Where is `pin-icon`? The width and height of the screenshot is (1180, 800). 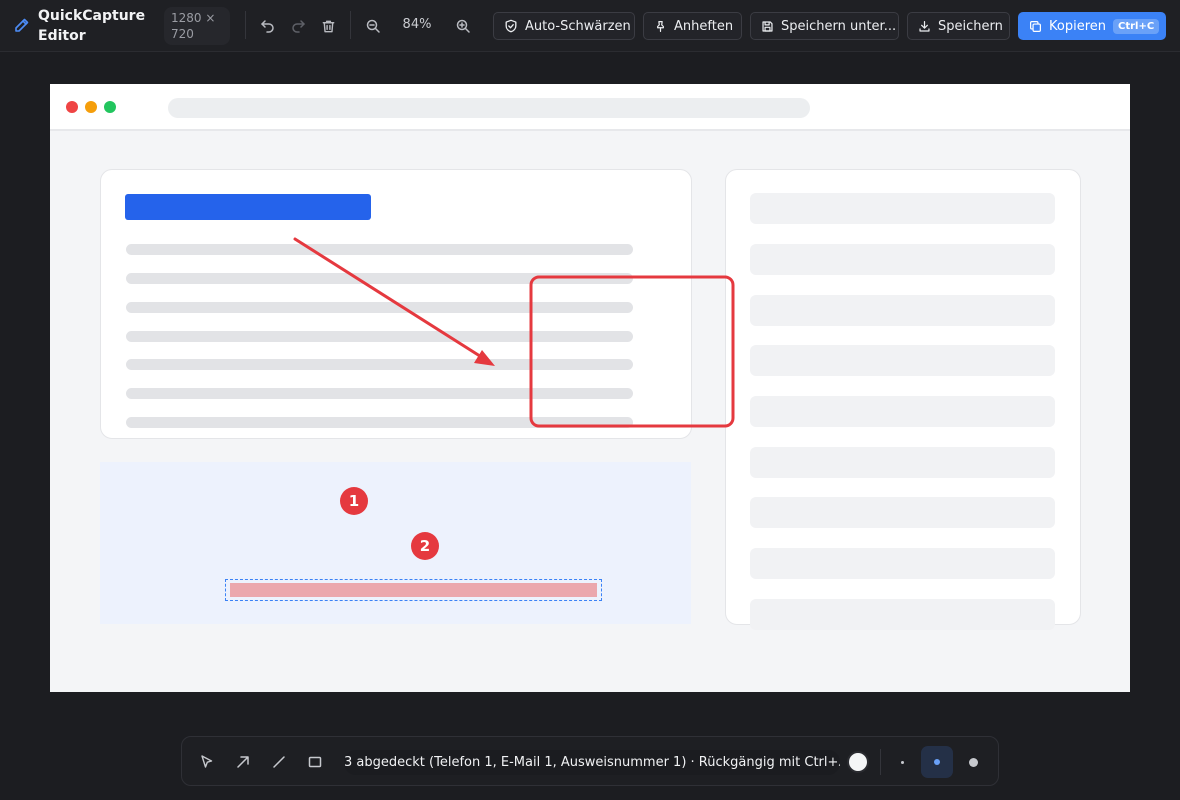 pin-icon is located at coordinates (660, 26).